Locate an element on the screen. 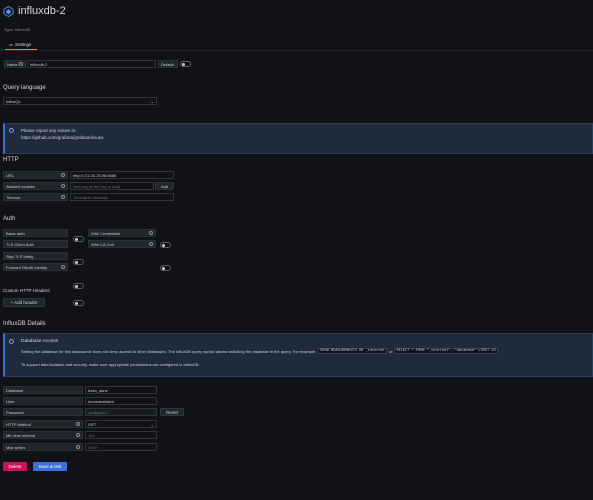 This screenshot has height=500, width=593. tab-settings-label: Settings is located at coordinates (23, 44).